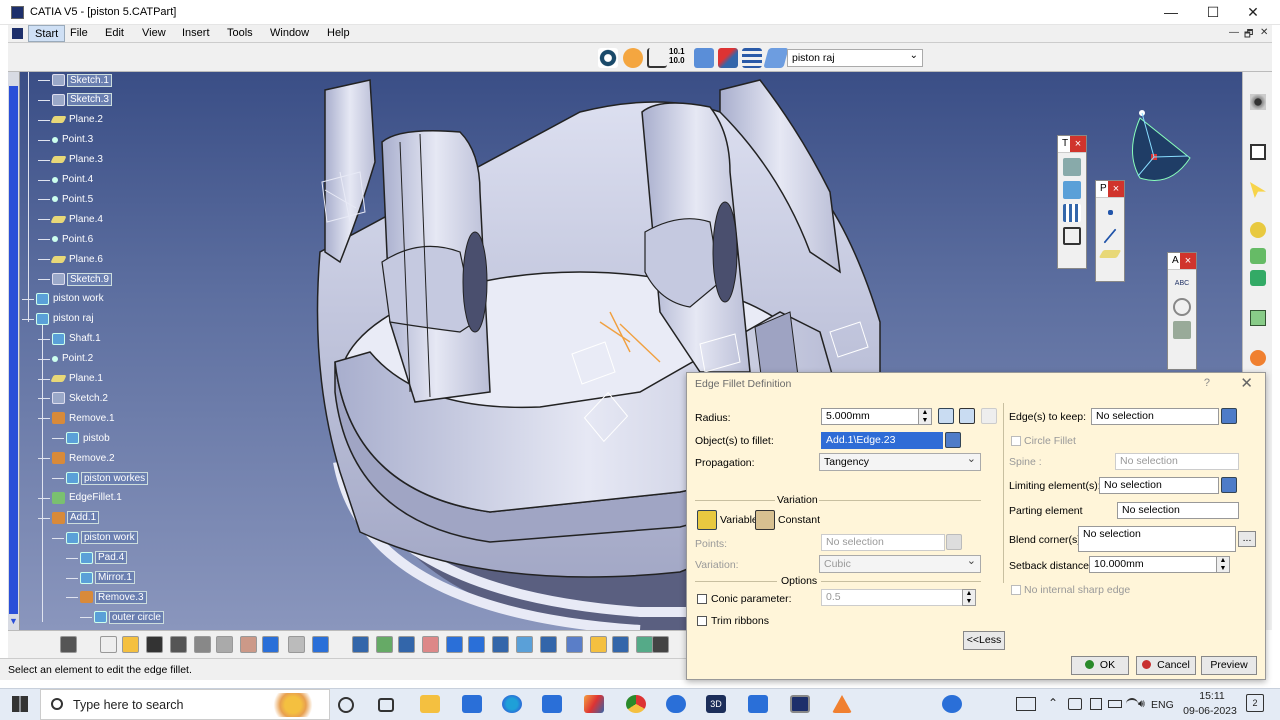 Image resolution: width=1280 pixels, height=720 pixels. Describe the element at coordinates (1072, 167) in the screenshot. I see `transform-icon` at that location.